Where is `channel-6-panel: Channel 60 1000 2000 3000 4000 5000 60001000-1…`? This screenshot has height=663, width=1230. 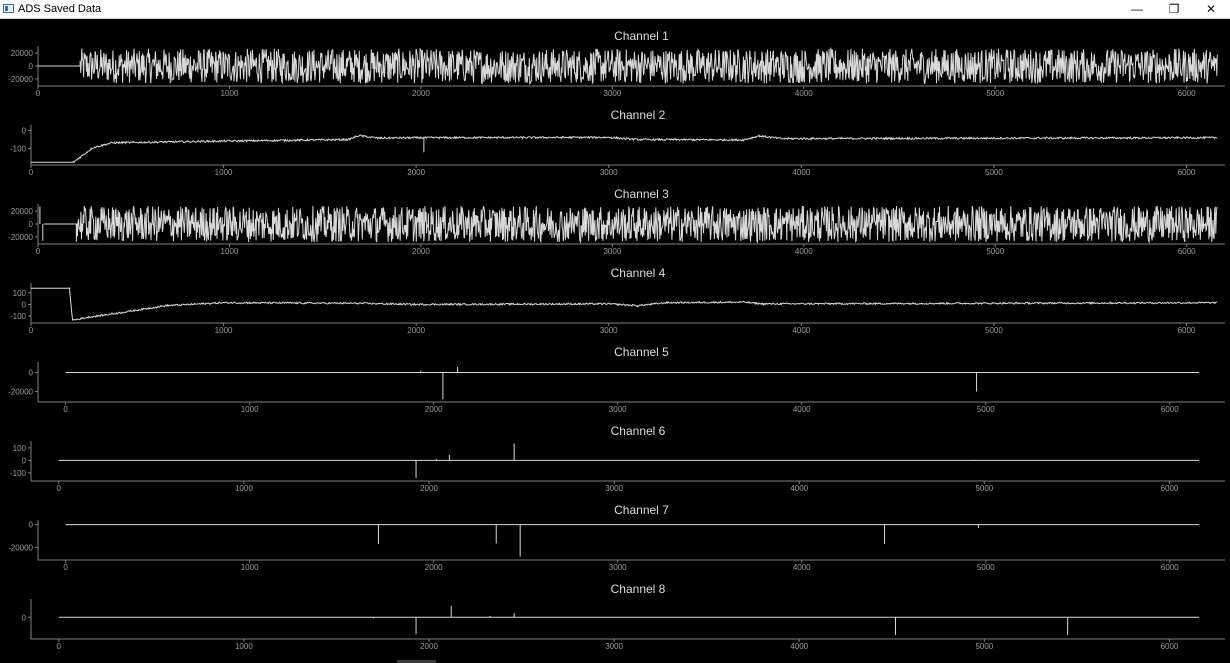
channel-6-panel: Channel 60 1000 2000 3000 4000 5000 60001000-1… is located at coordinates (617, 458).